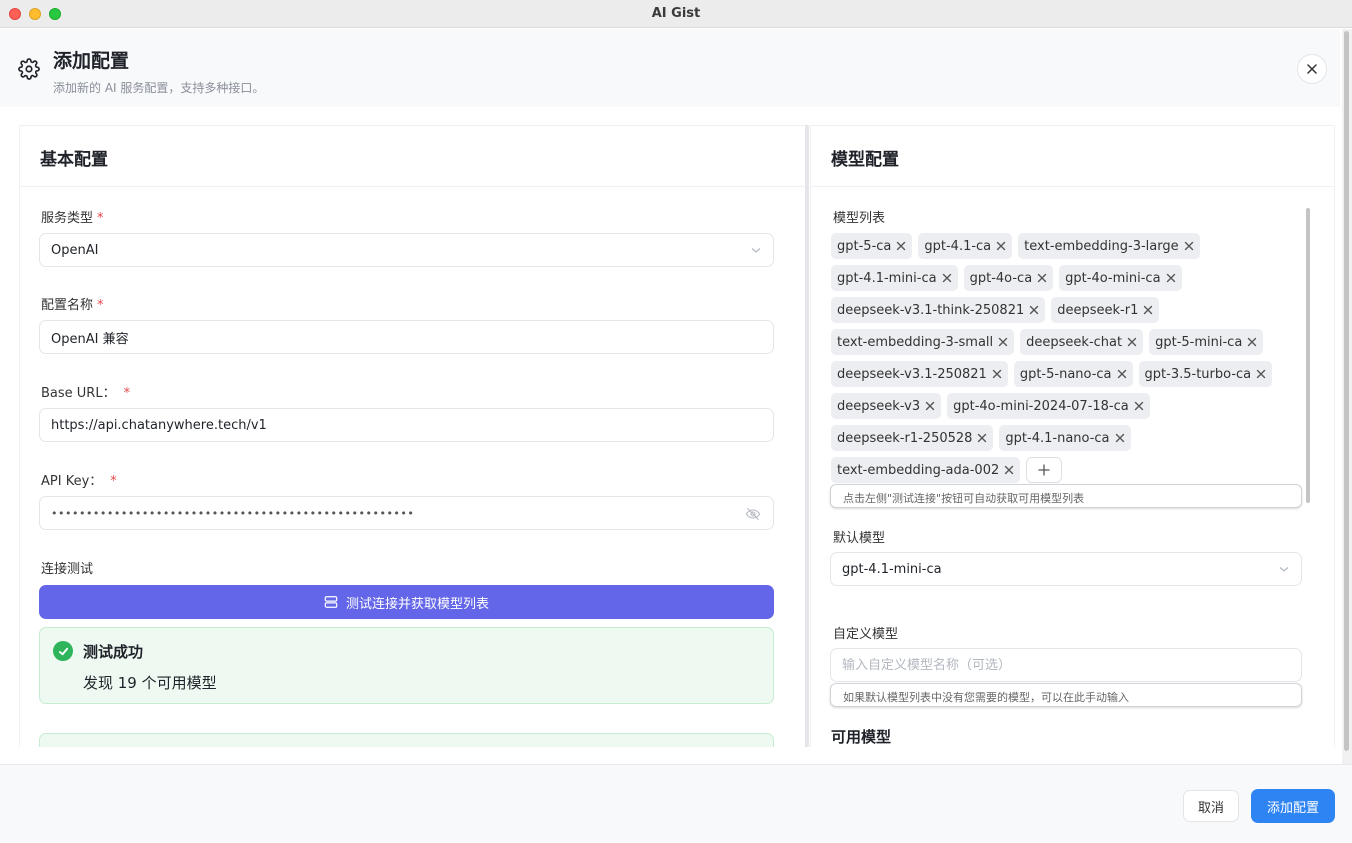 The height and width of the screenshot is (843, 1352). What do you see at coordinates (150, 683) in the screenshot?
I see `success-description: 发现 19 个可用模型` at bounding box center [150, 683].